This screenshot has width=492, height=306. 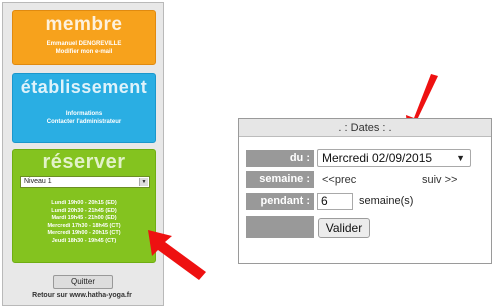 I want to click on start-date-value: Mercredi 02/09/2015, so click(x=377, y=158).